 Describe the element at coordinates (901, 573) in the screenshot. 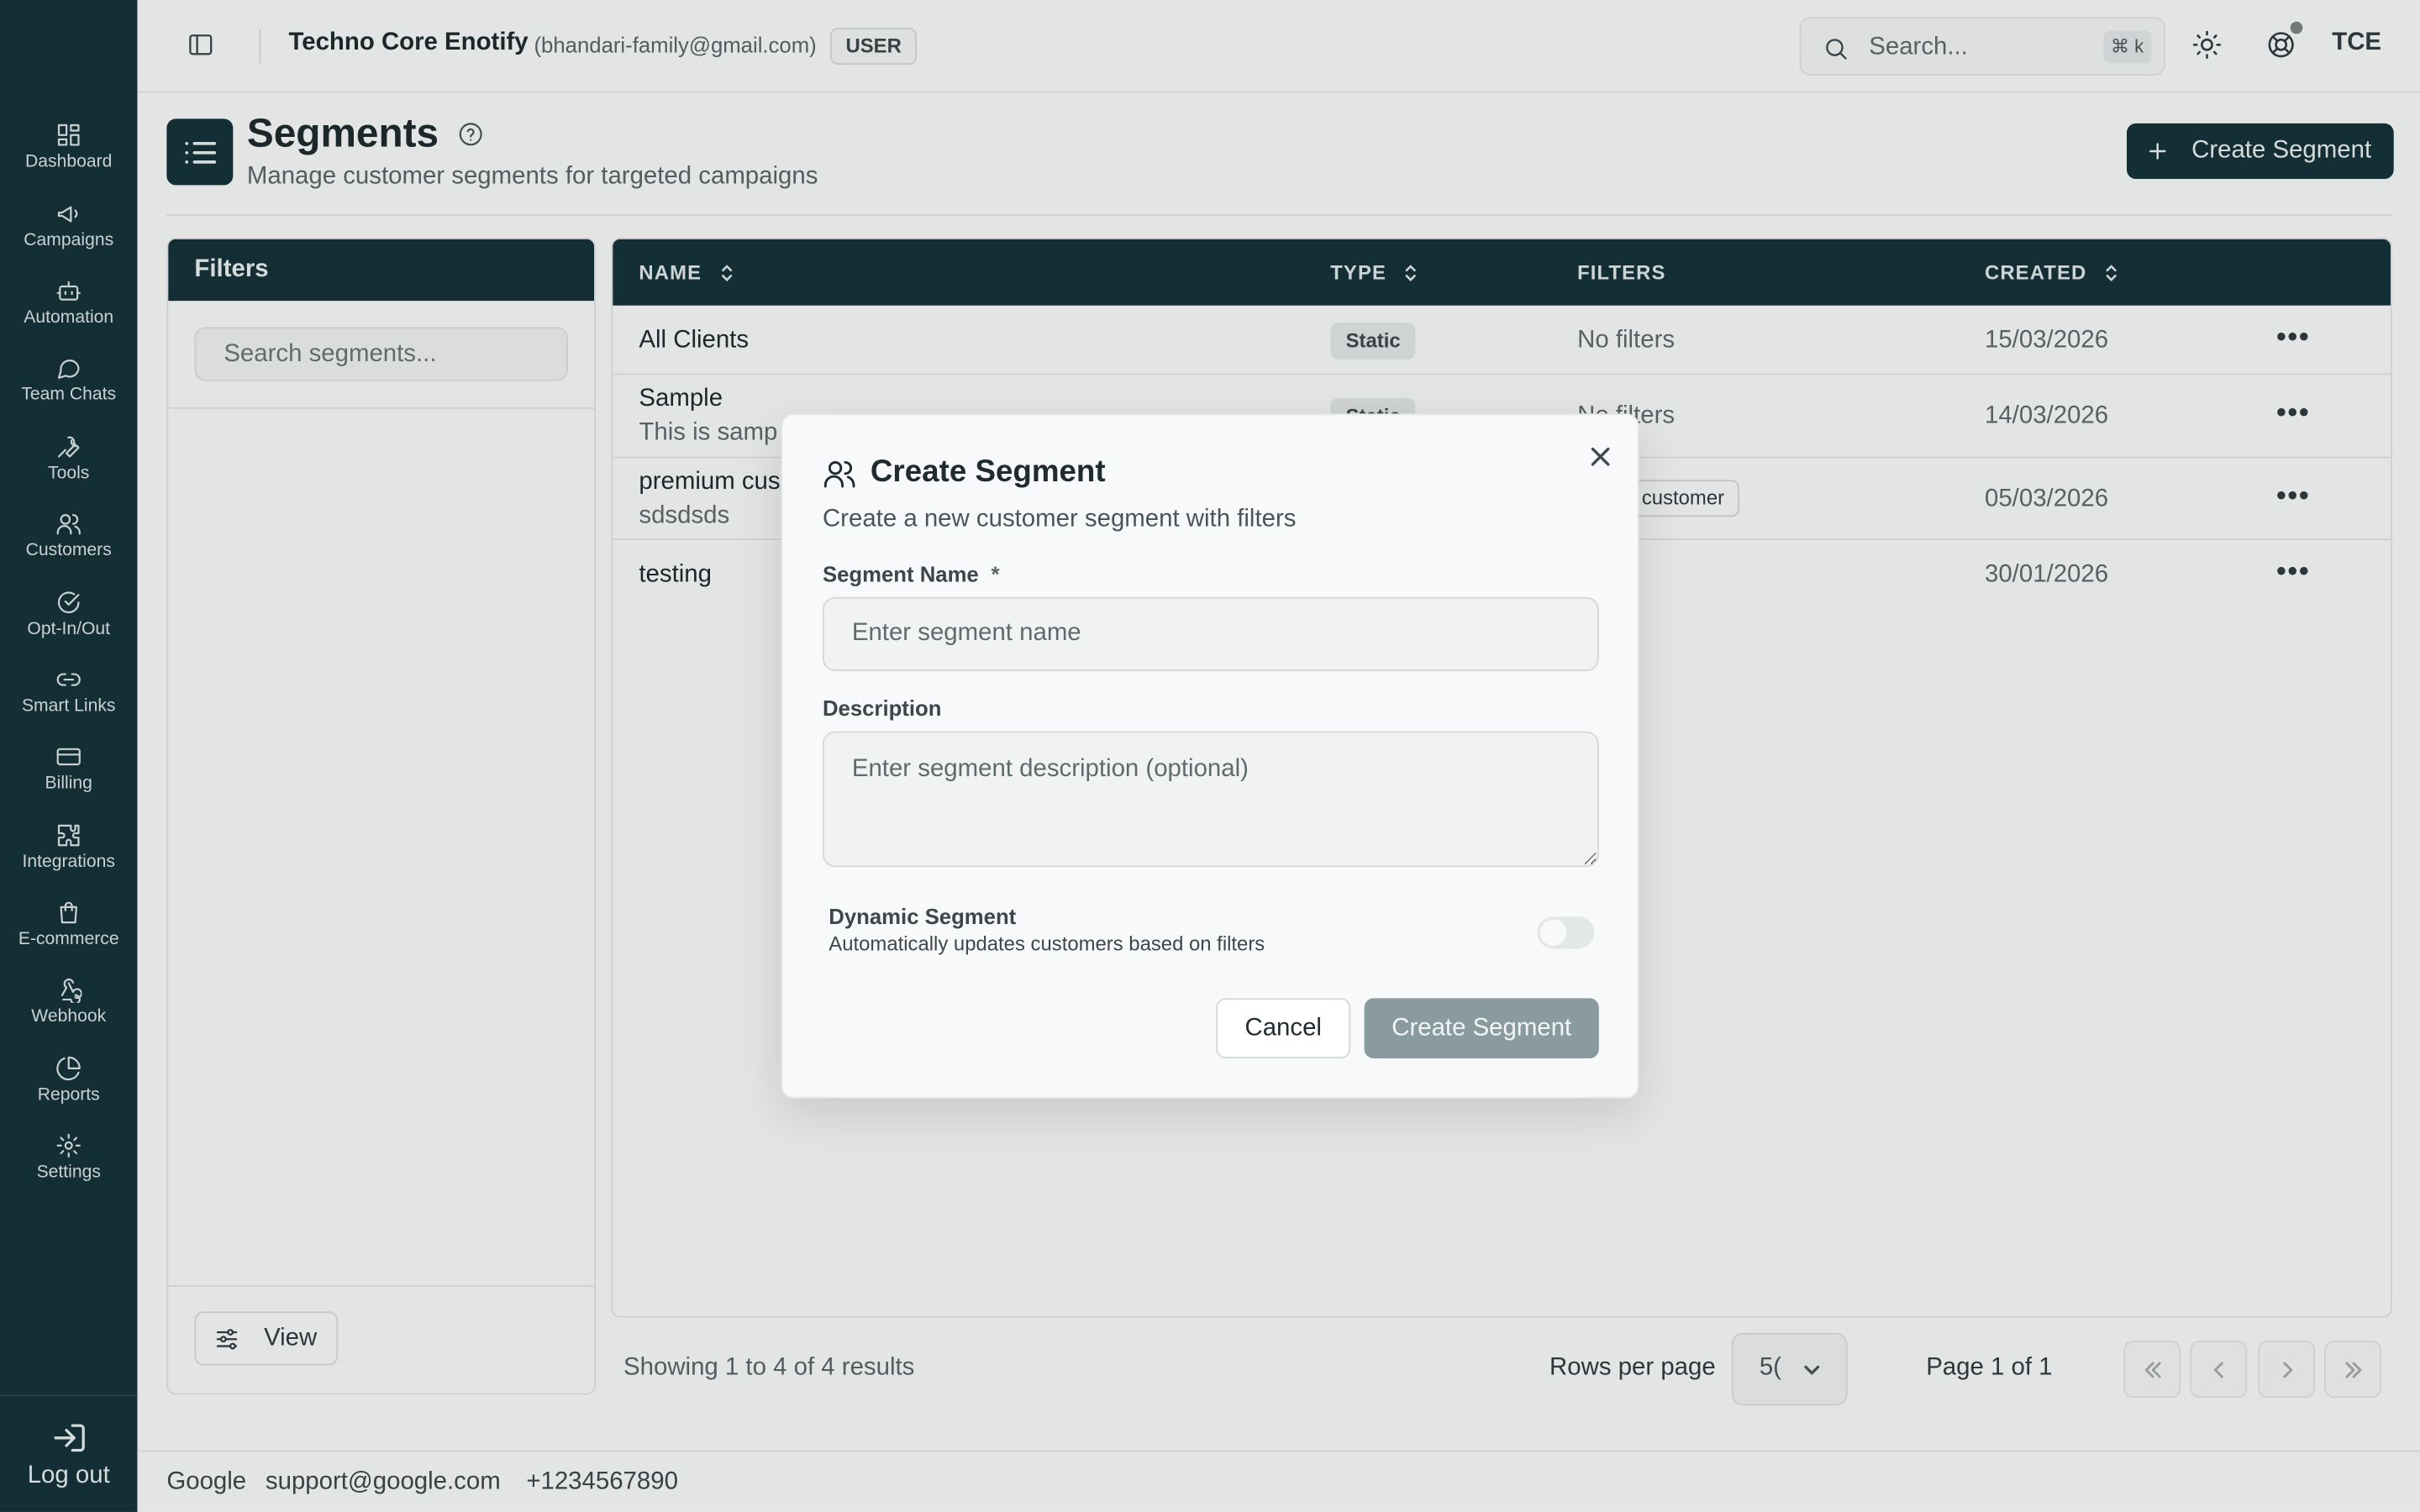

I see `segment-name-label-text: Segment Name` at that location.